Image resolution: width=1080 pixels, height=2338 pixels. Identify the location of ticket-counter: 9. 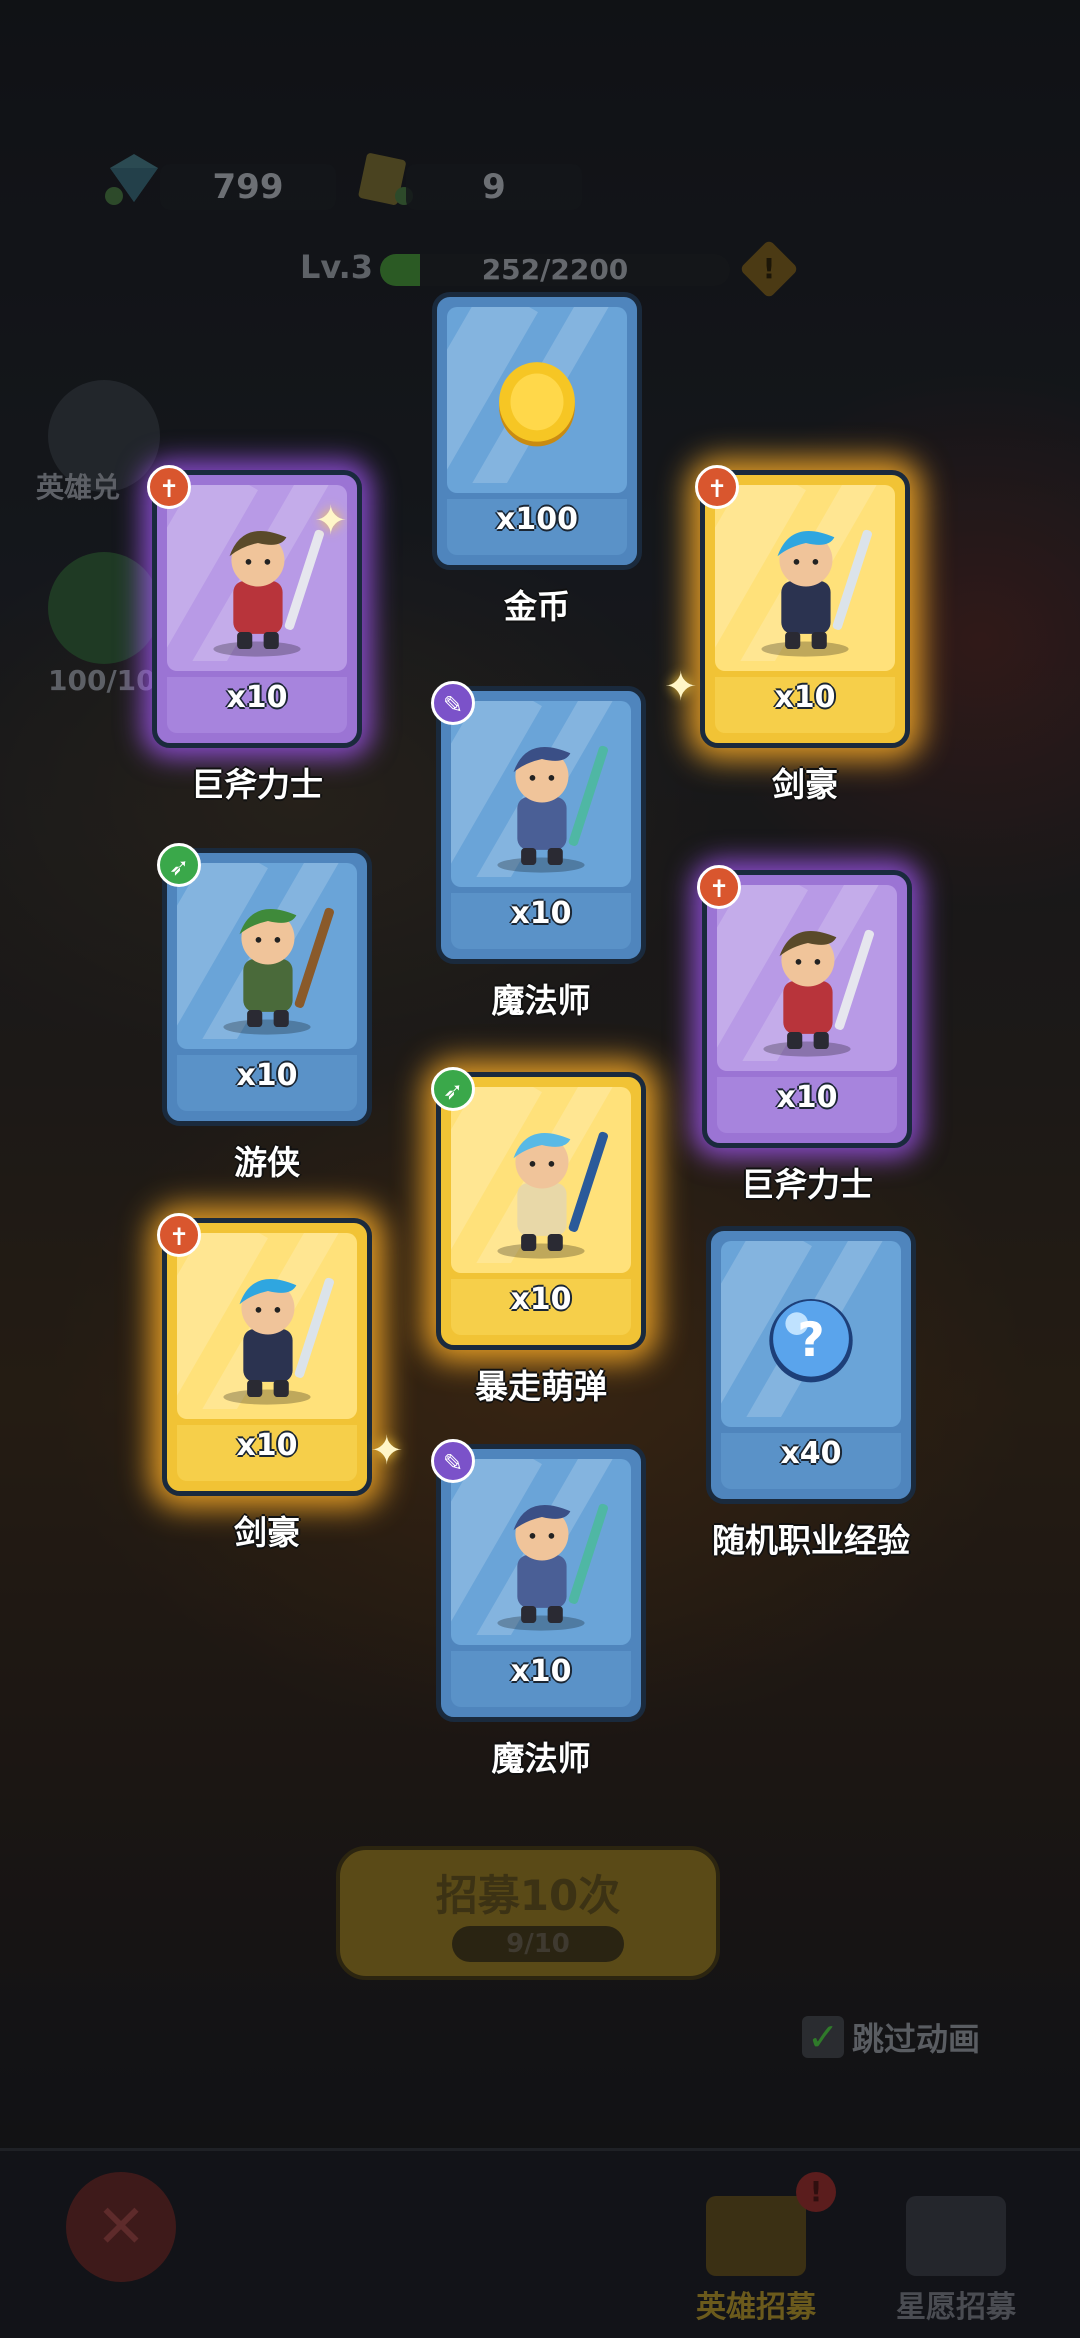
(494, 187).